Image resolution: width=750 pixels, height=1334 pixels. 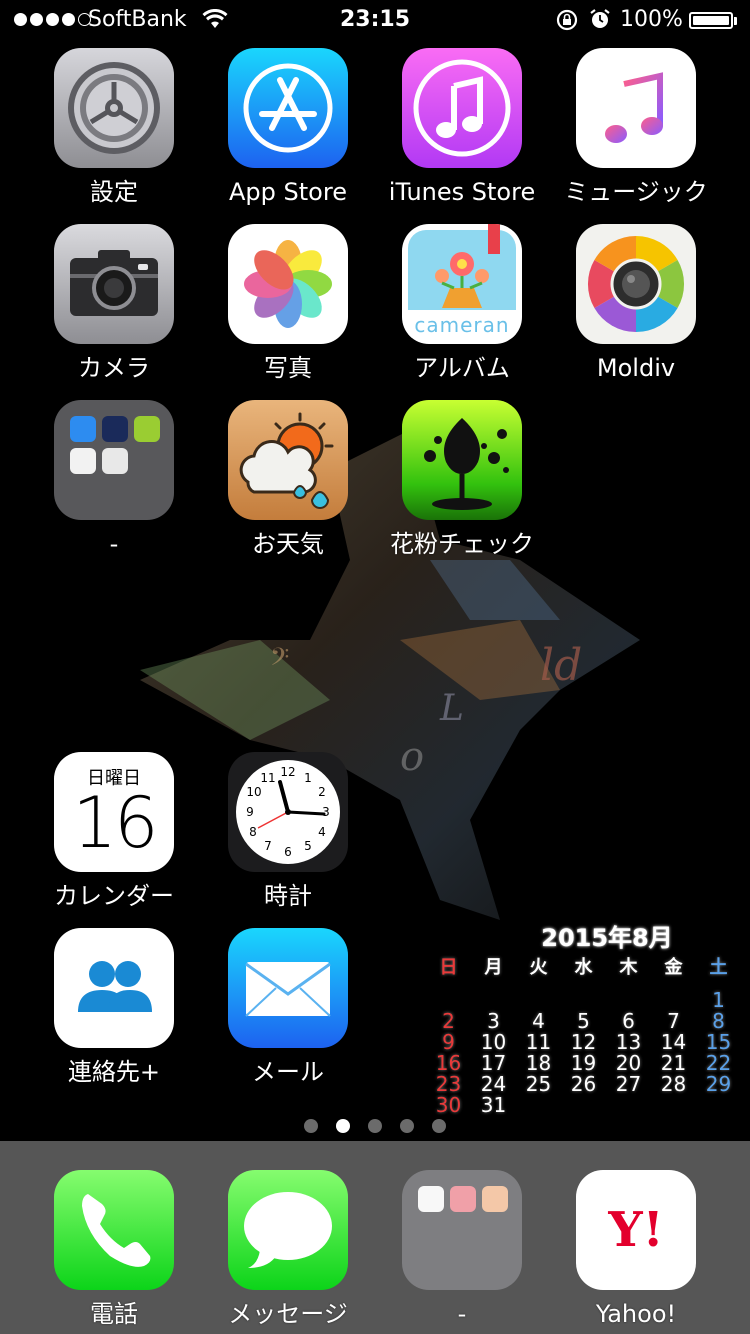 I want to click on app-label: ミュージック, so click(x=636, y=192).